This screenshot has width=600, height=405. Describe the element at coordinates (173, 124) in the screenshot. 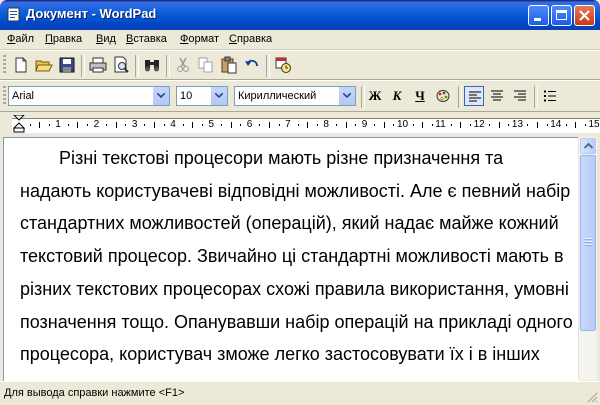

I see `ruler-number: 4` at that location.